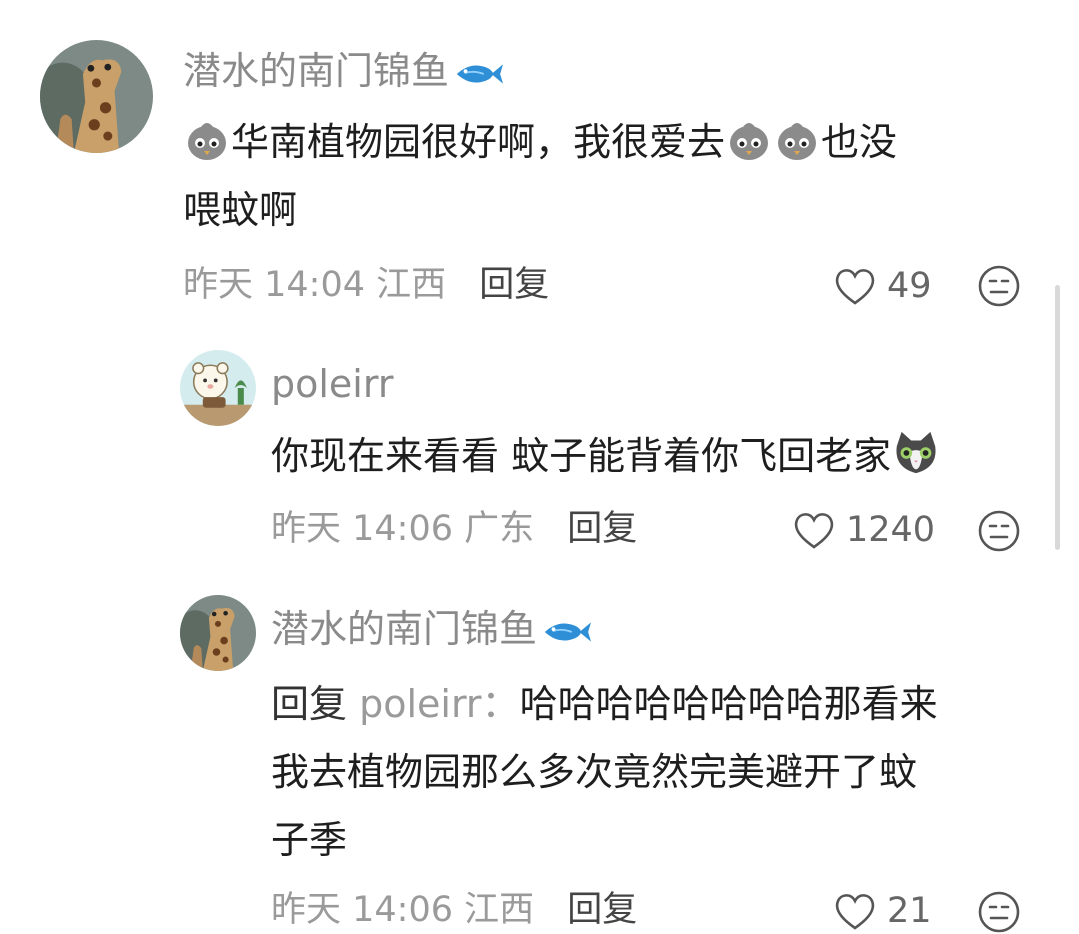 This screenshot has height=934, width=1079. I want to click on comment-meta: 昨天 14:06 广东 回复, so click(454, 529).